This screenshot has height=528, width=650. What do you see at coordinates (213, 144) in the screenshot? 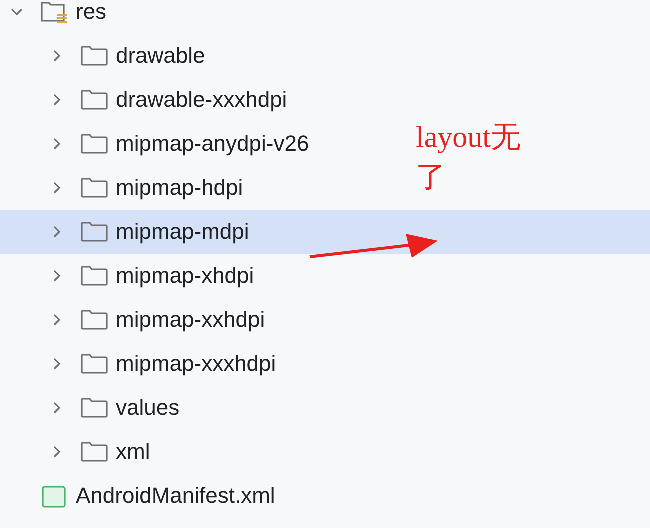
I see `item-label: mipmap-anydpi-v26` at bounding box center [213, 144].